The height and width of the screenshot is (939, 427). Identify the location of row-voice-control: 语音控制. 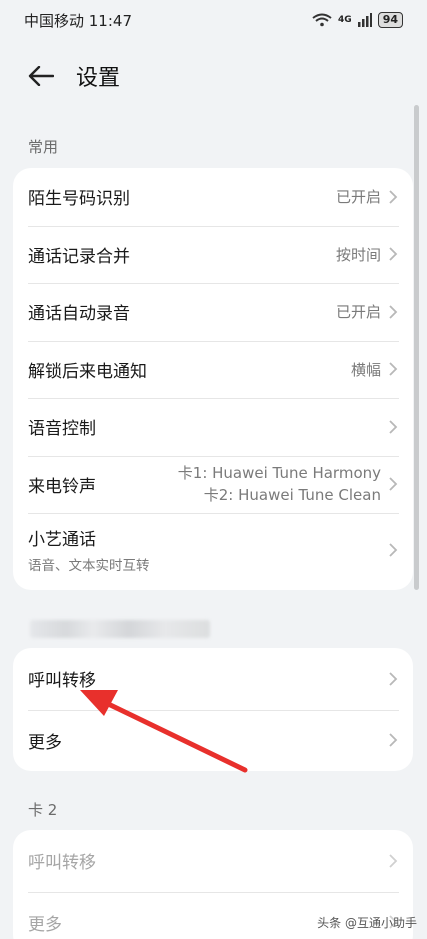
(213, 427).